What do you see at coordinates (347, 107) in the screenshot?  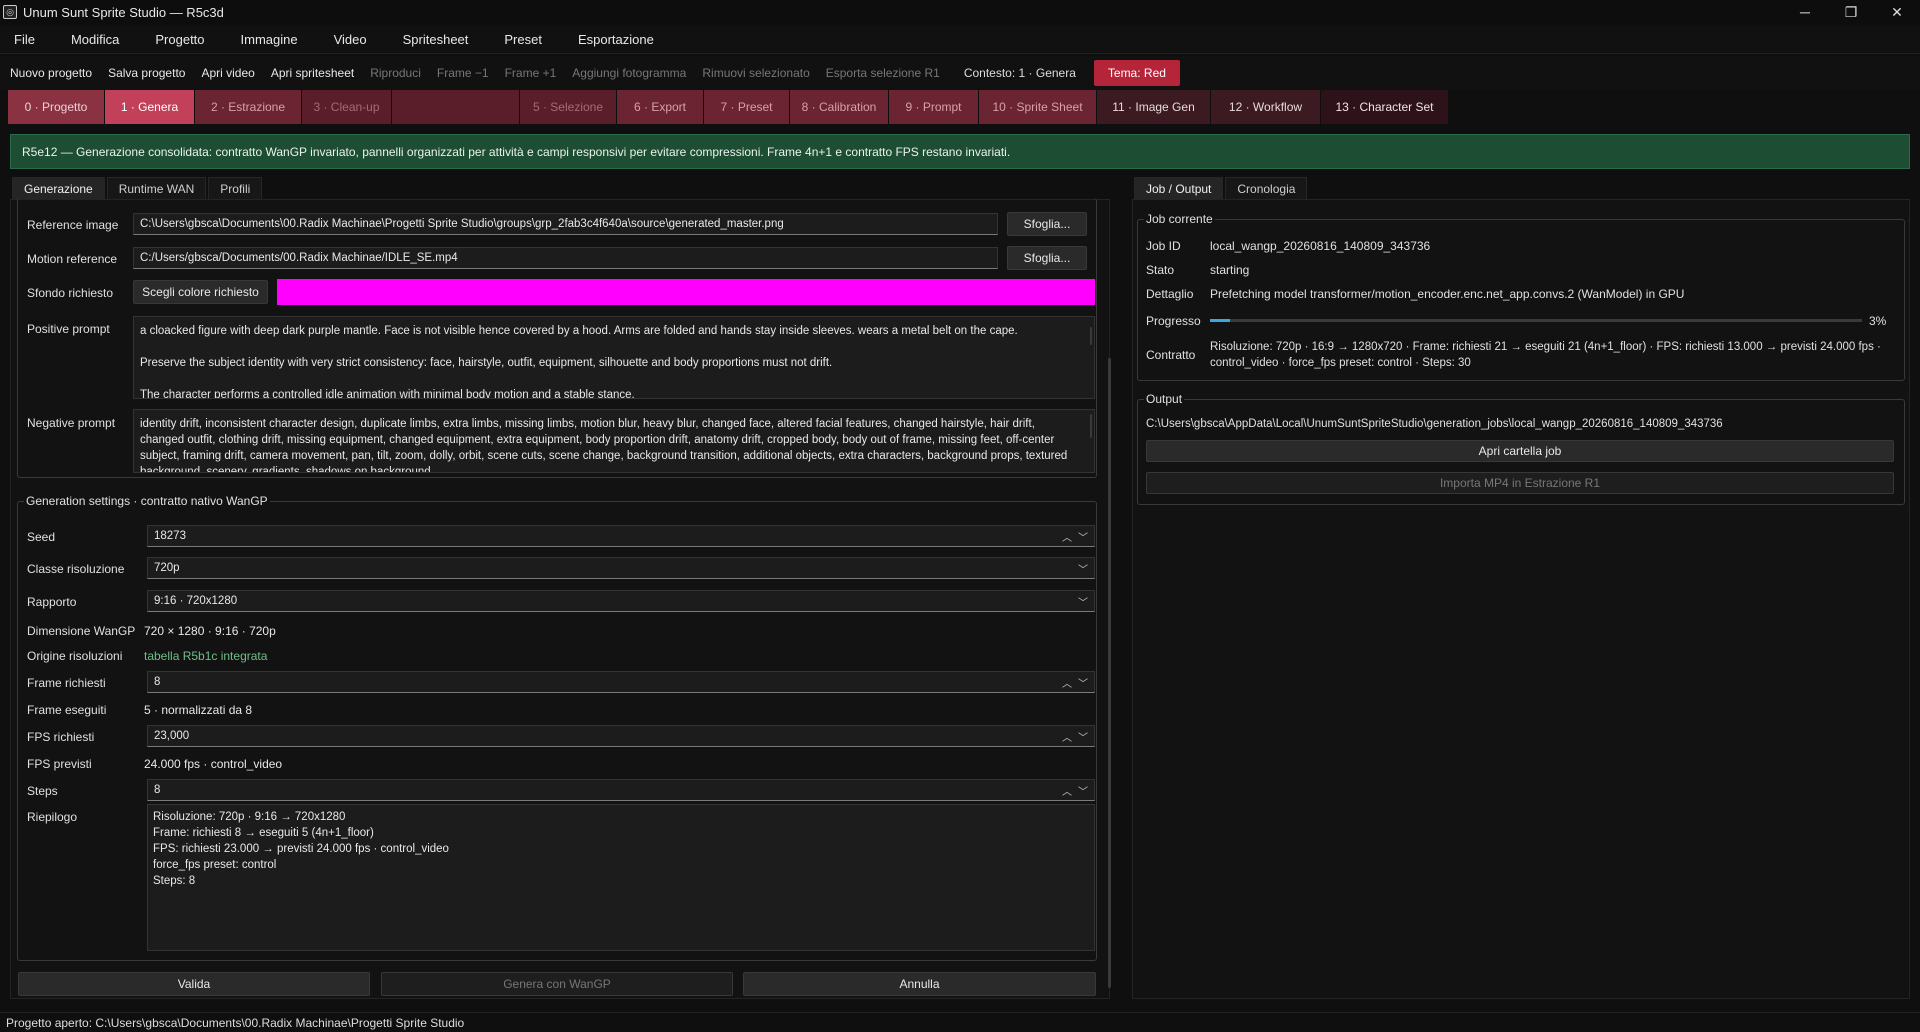 I see `step-clean-up: 3 · Clean-up` at bounding box center [347, 107].